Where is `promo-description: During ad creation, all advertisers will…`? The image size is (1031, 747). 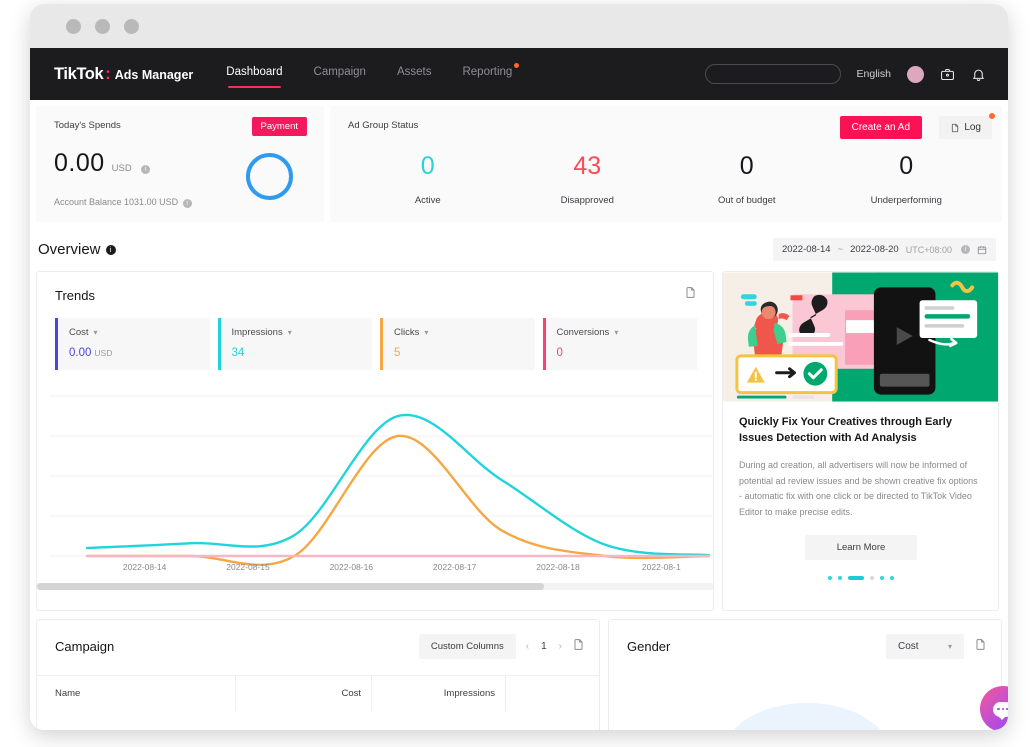 promo-description: During ad creation, all advertisers will… is located at coordinates (858, 488).